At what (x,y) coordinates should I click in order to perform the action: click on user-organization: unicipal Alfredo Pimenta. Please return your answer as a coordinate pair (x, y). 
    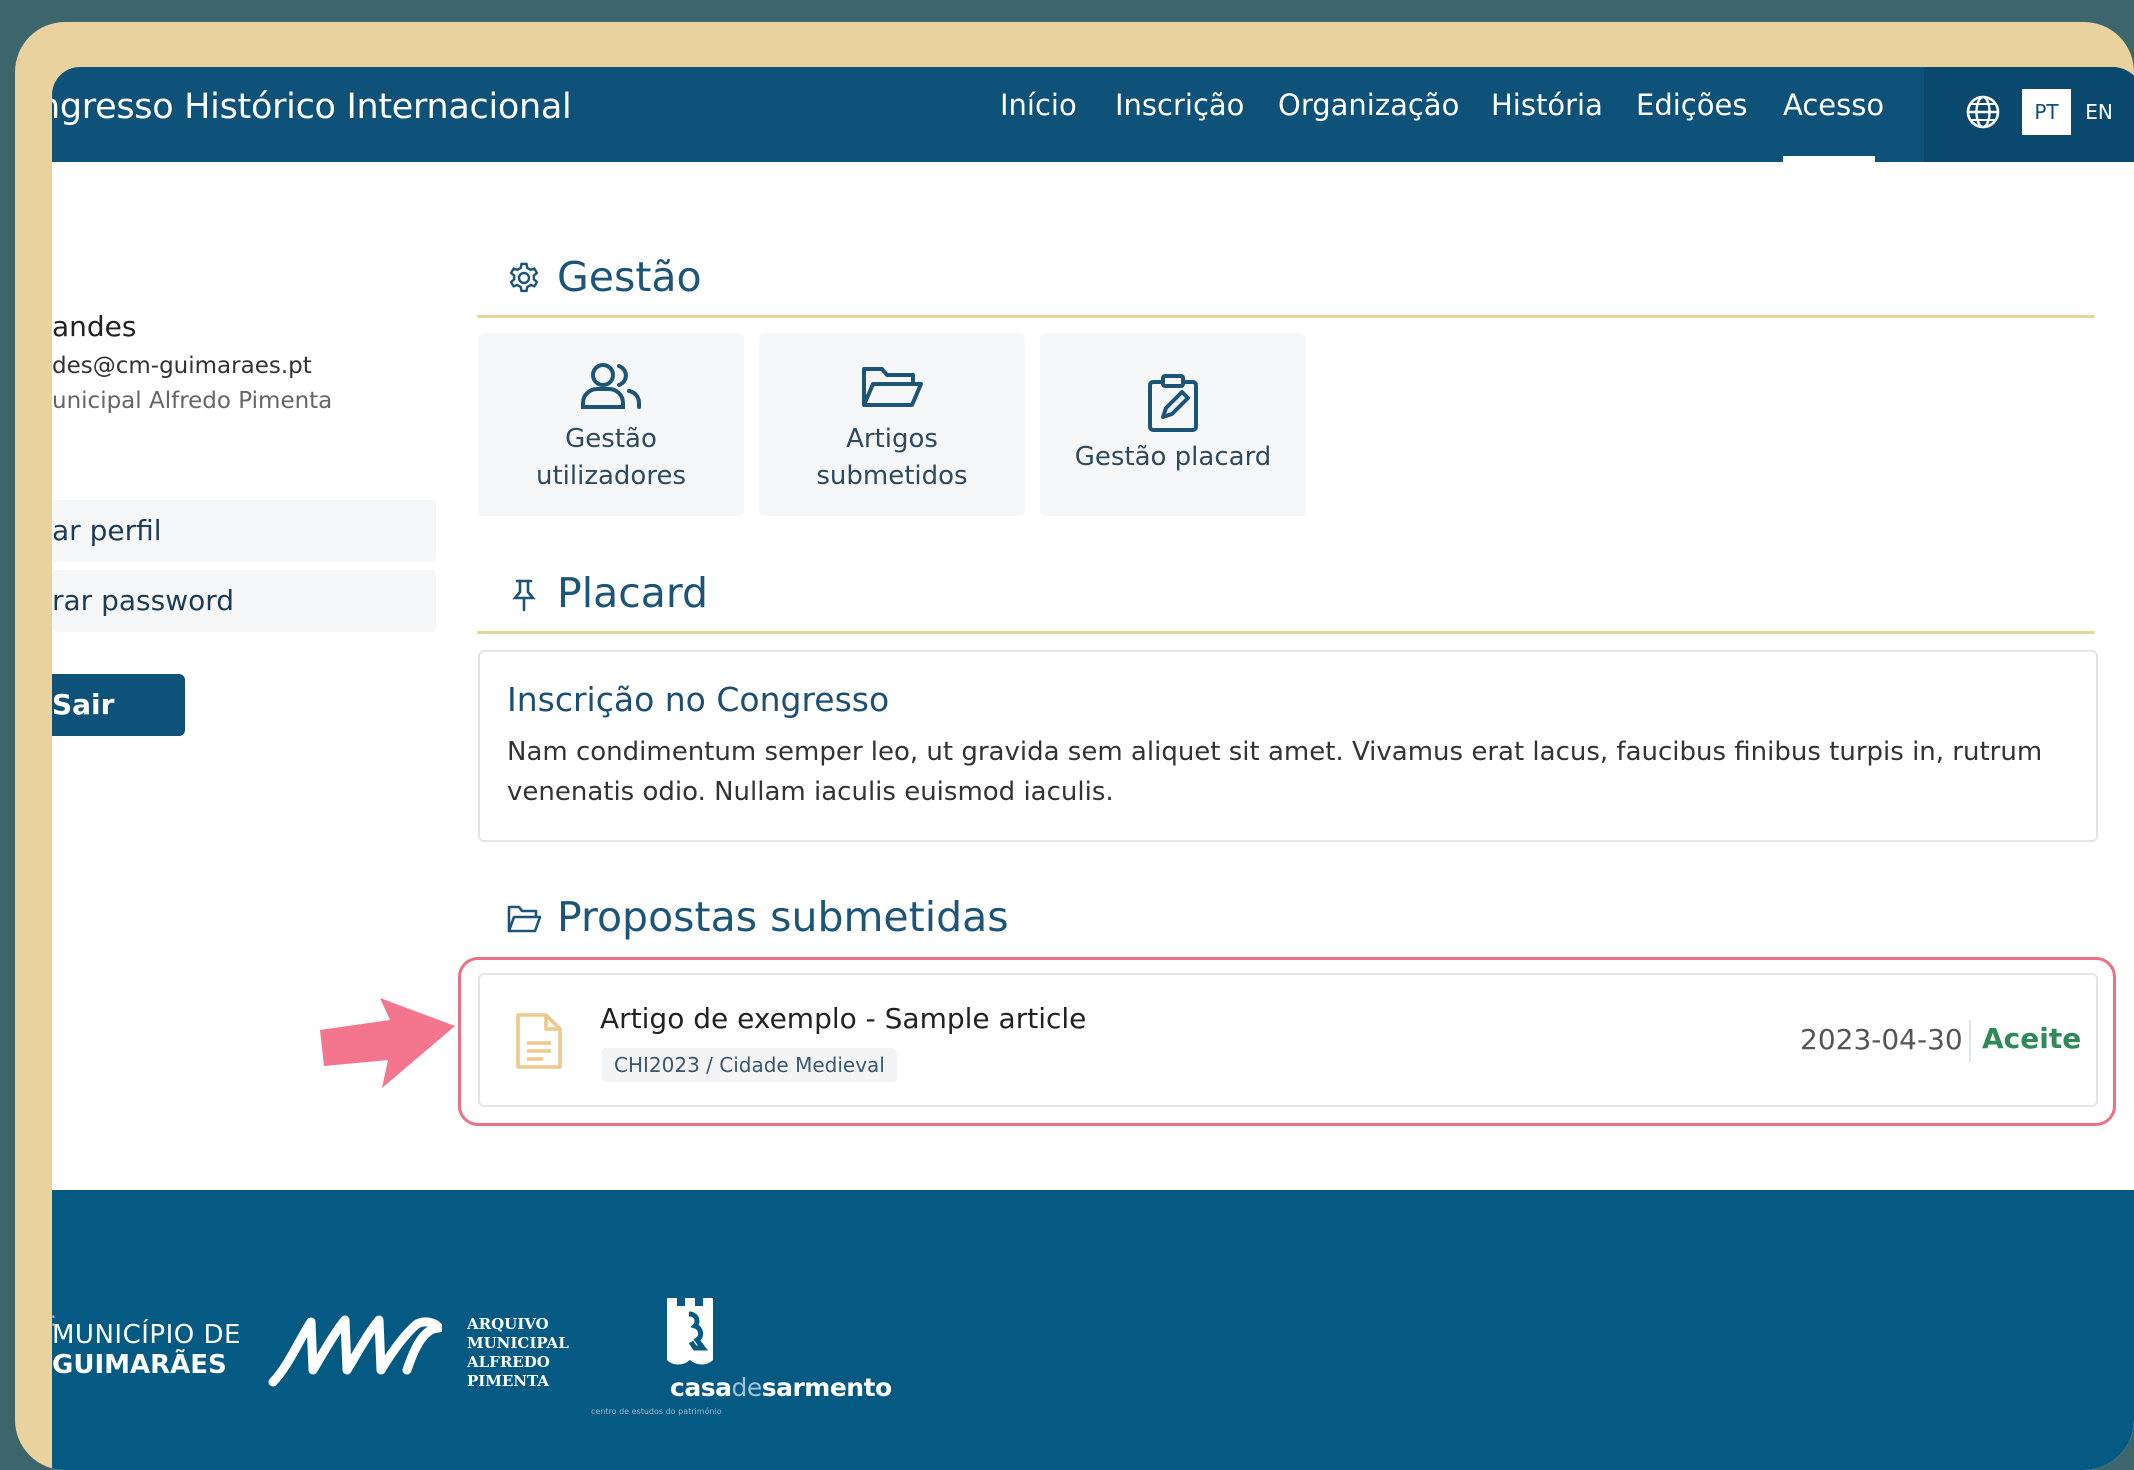
    Looking at the image, I should click on (192, 401).